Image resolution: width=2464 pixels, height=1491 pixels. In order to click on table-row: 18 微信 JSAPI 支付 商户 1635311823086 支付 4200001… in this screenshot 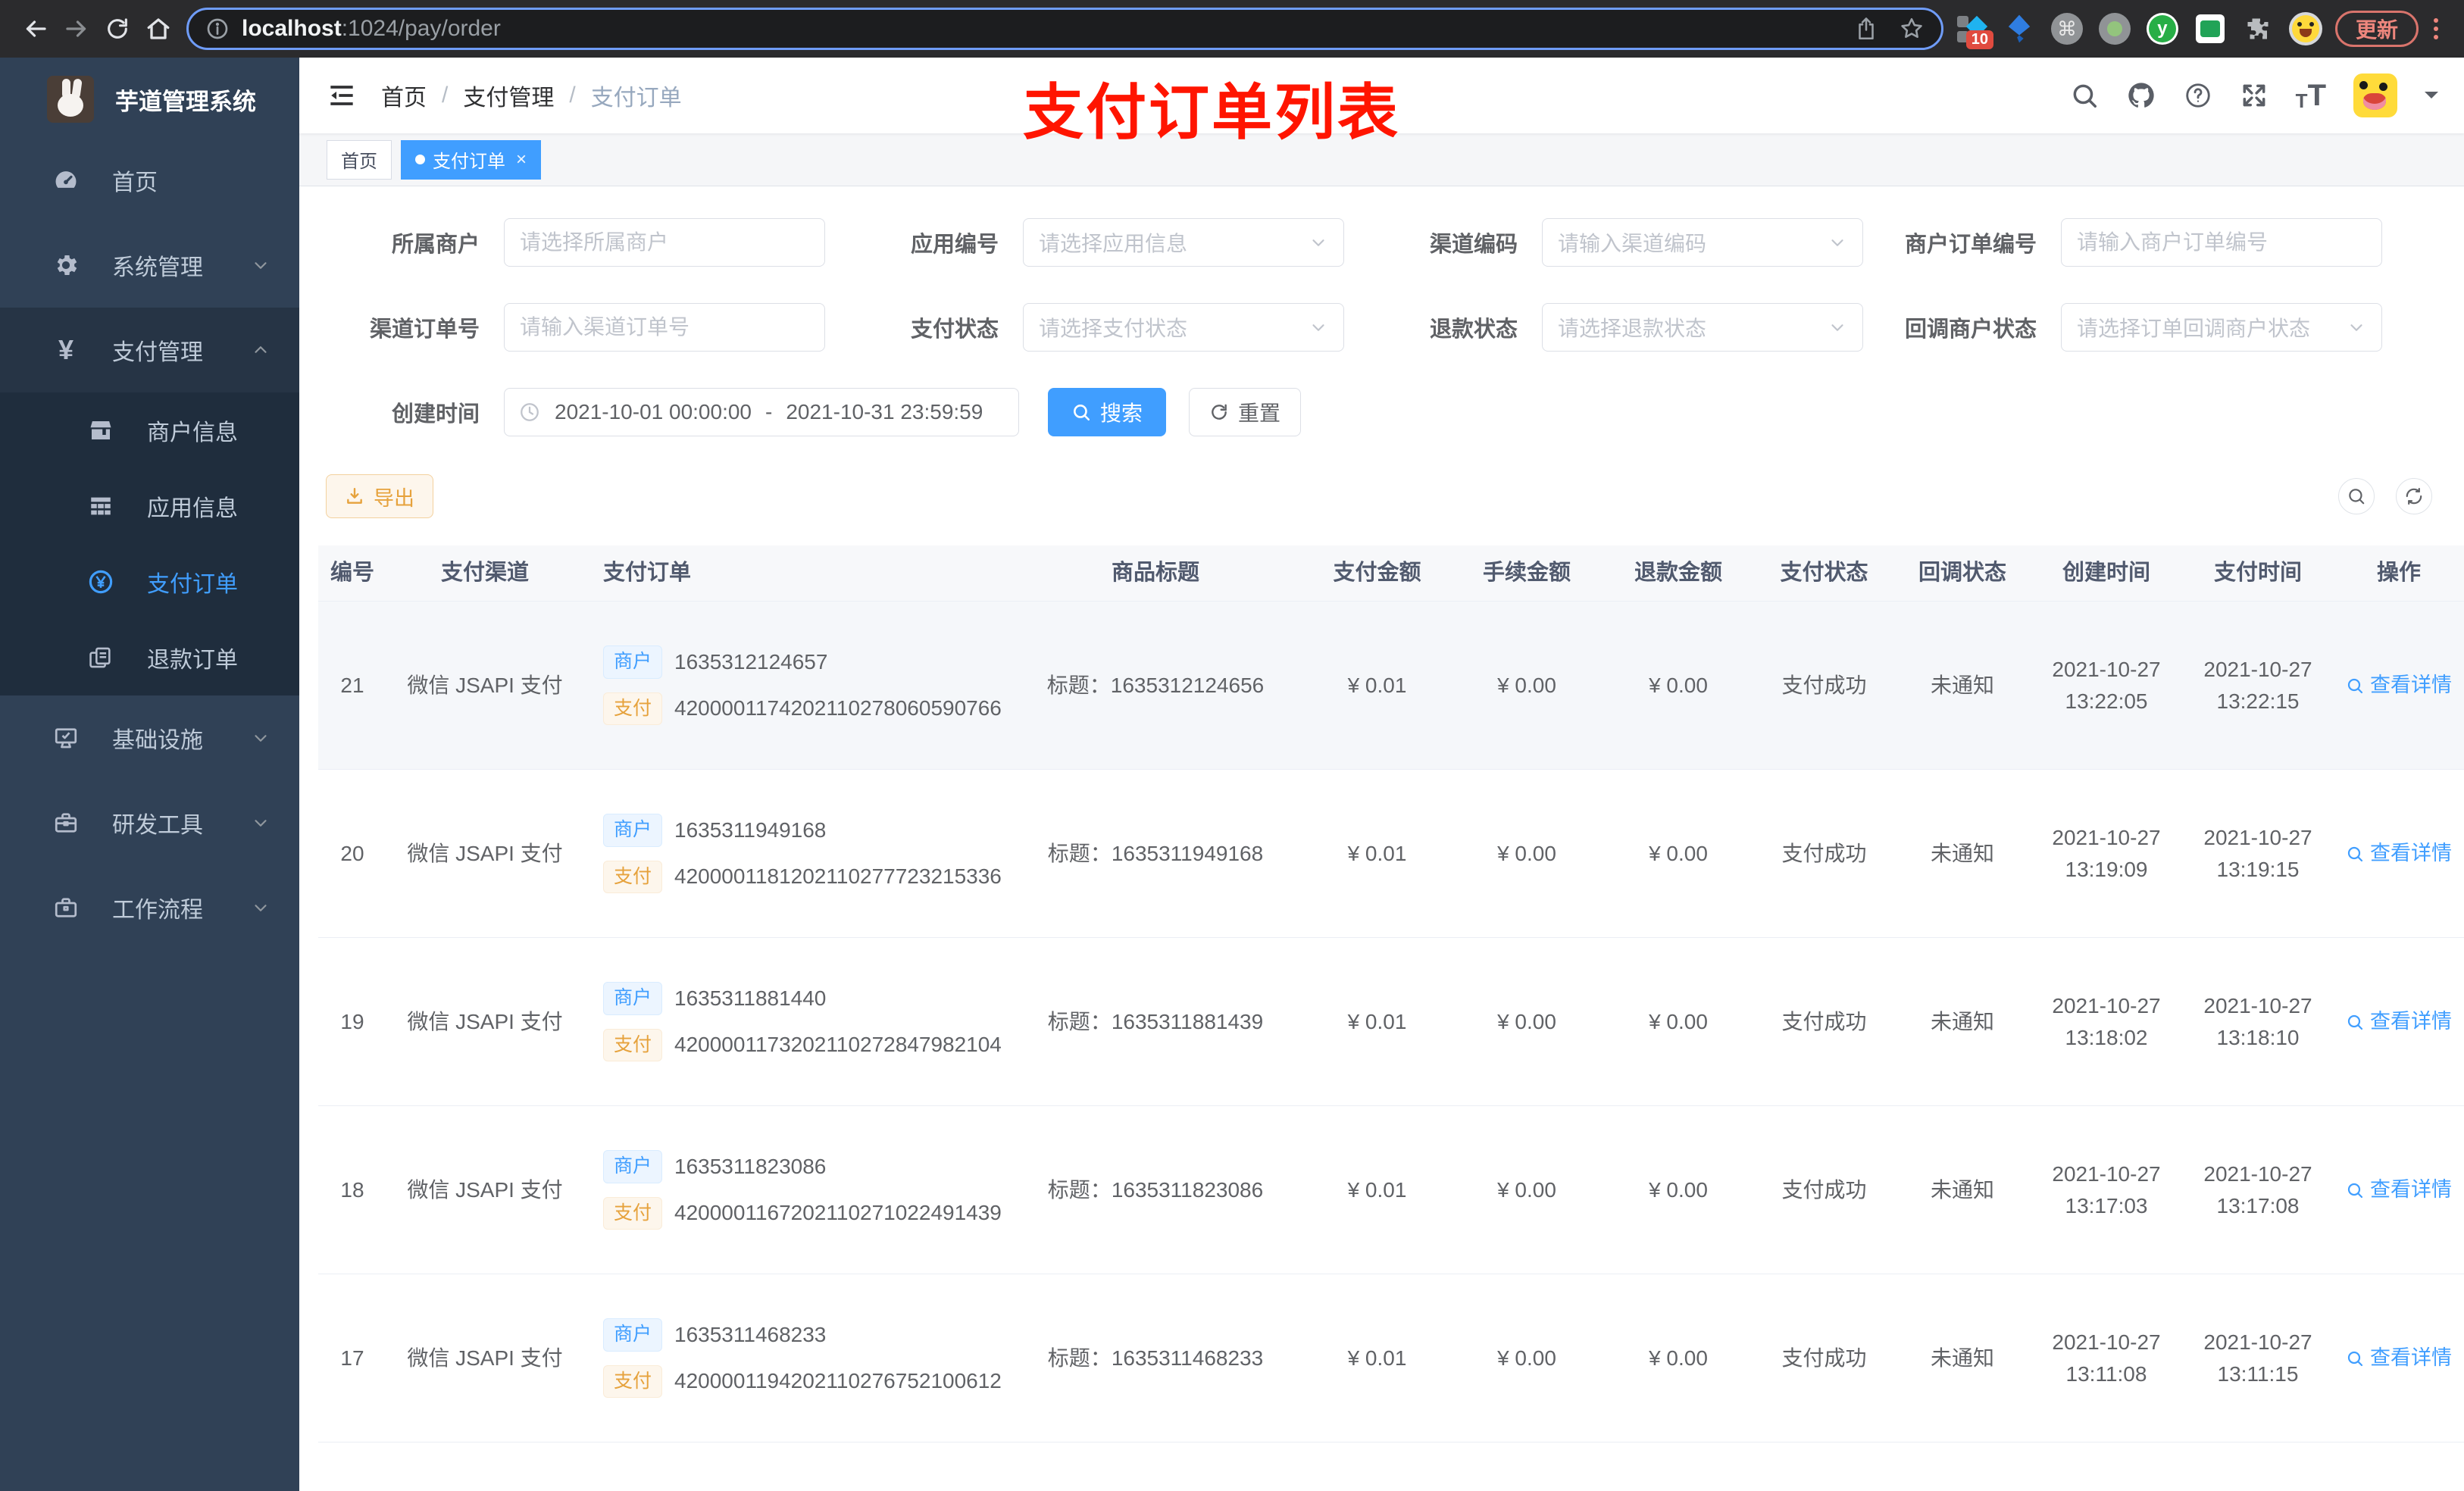, I will do `click(1391, 1190)`.